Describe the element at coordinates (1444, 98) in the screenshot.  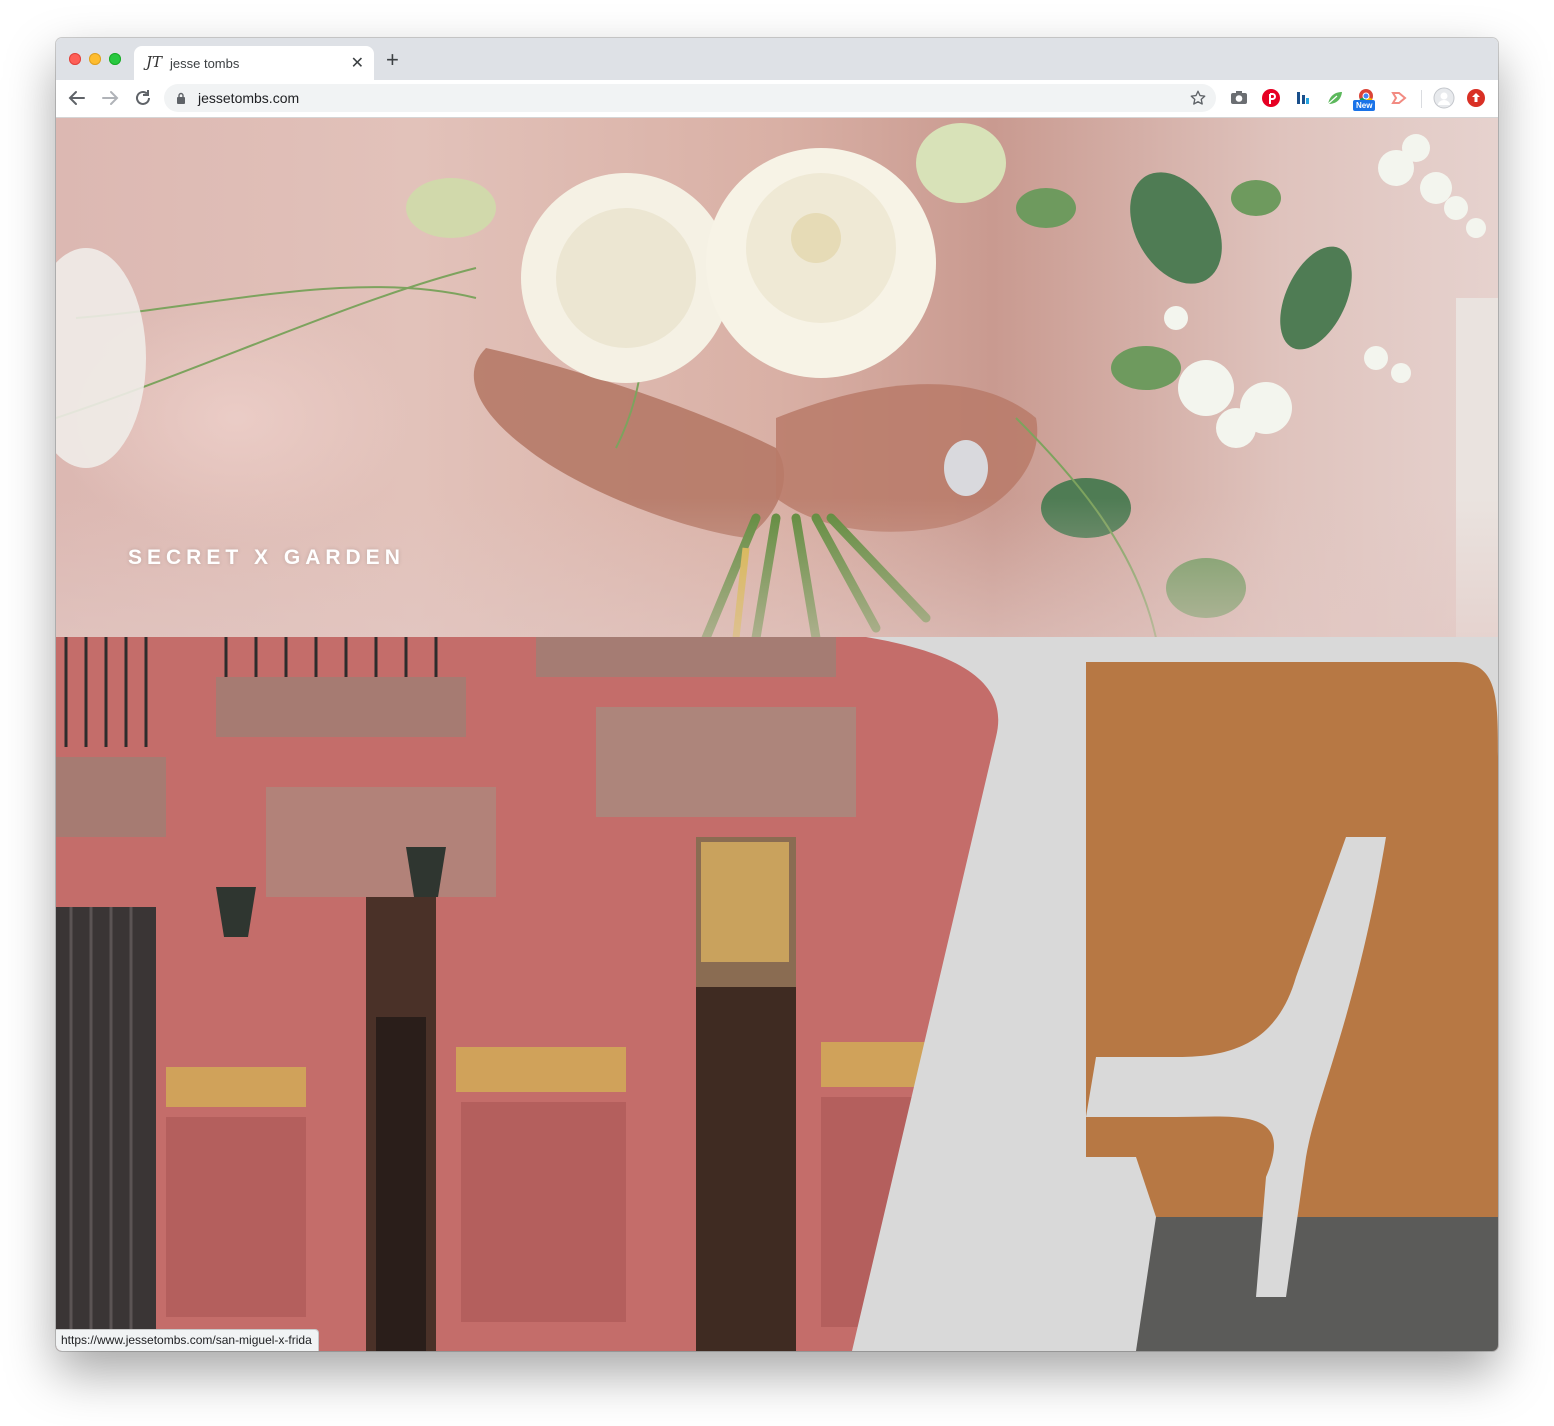
I see `avatar-icon` at that location.